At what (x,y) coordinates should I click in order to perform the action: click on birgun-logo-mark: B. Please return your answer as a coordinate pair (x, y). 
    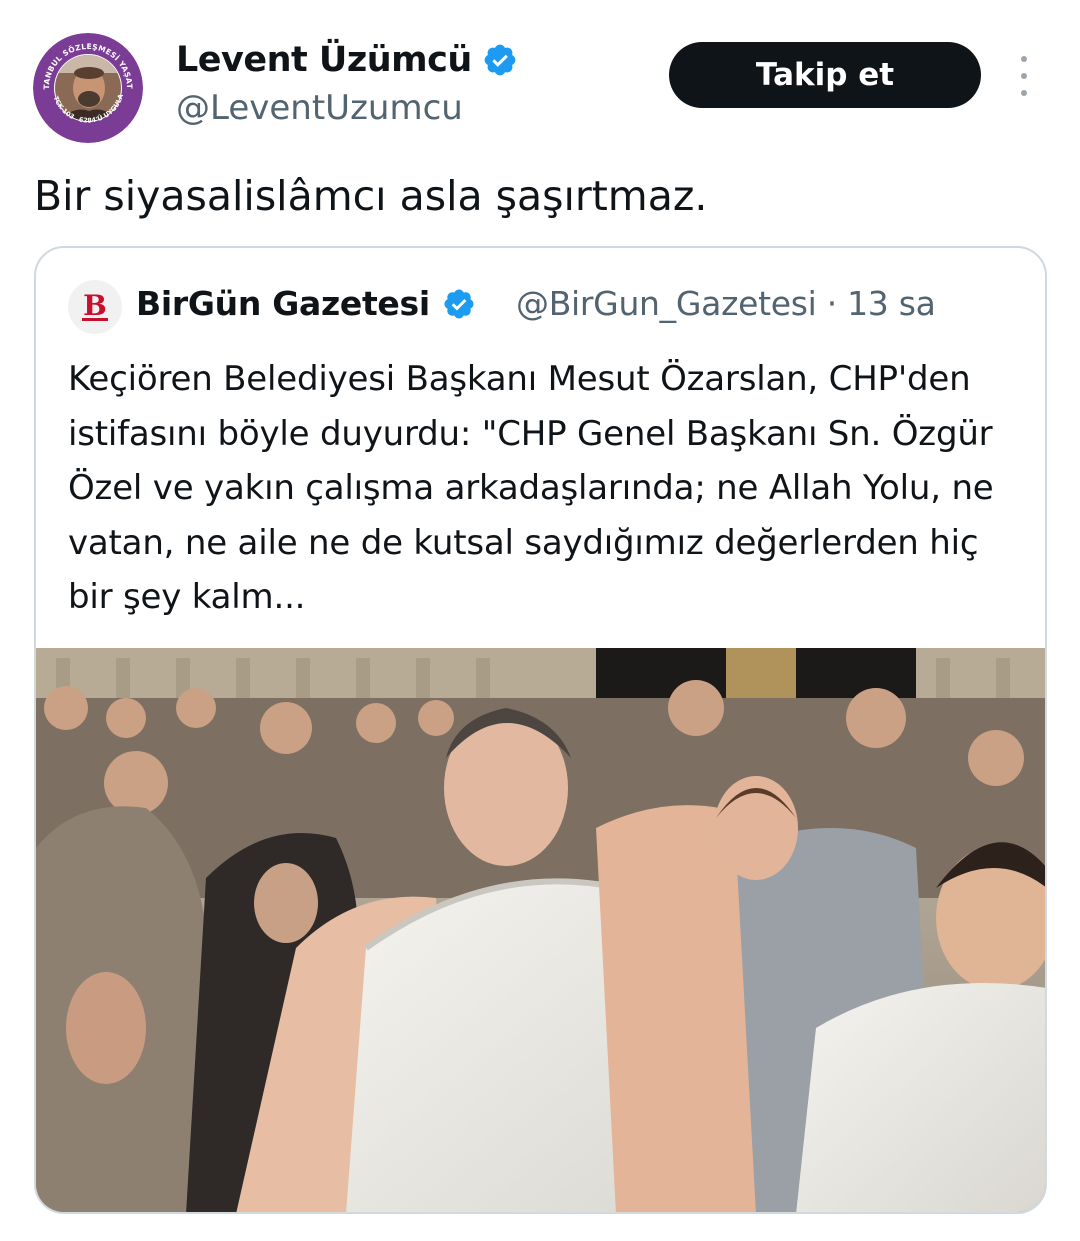
    Looking at the image, I should click on (95, 305).